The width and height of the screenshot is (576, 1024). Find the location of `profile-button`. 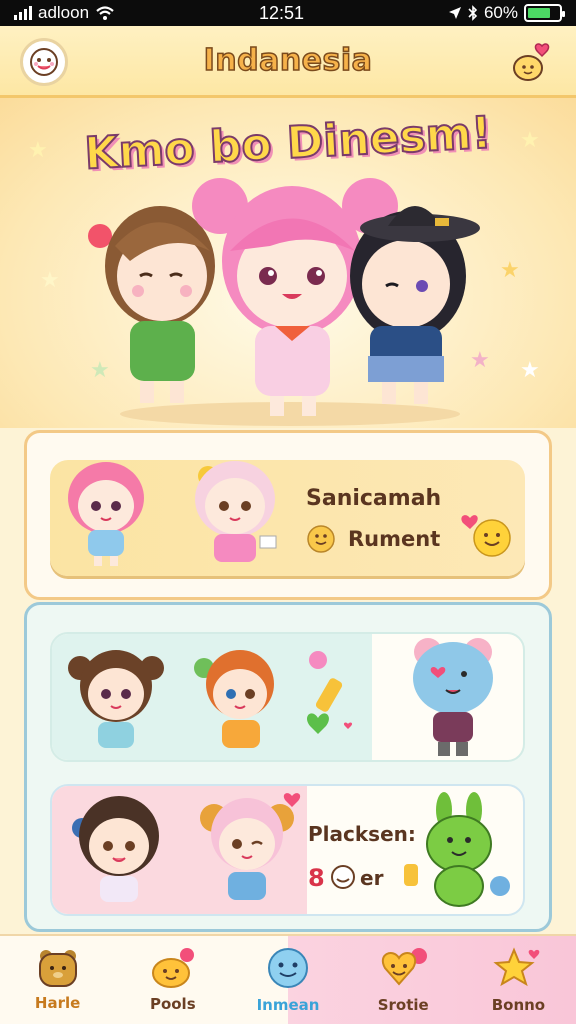

profile-button is located at coordinates (44, 62).